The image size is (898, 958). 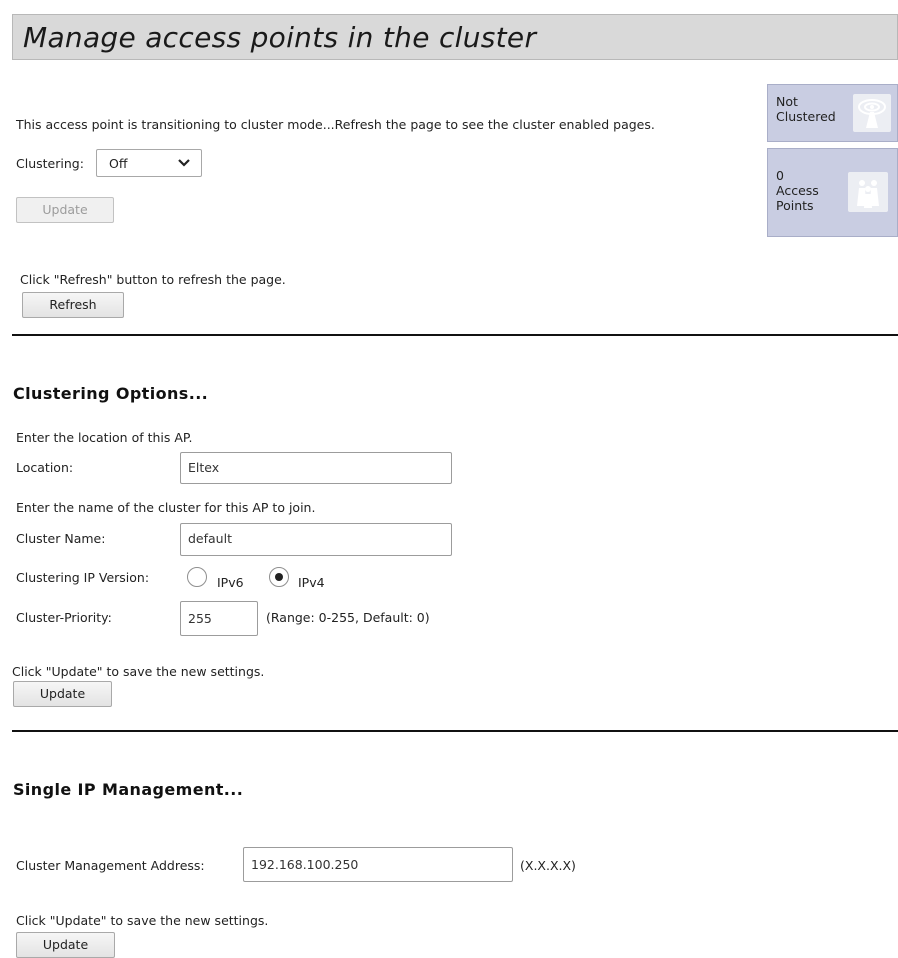 What do you see at coordinates (348, 617) in the screenshot?
I see `priority-range: (Range: 0-255, Default: 0)` at bounding box center [348, 617].